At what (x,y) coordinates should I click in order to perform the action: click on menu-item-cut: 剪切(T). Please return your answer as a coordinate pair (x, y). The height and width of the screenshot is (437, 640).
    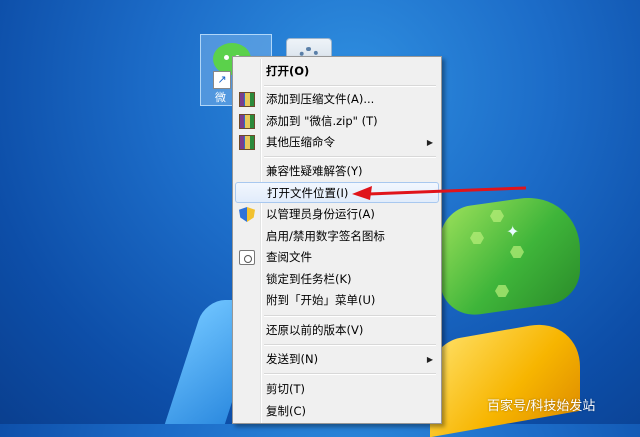
    Looking at the image, I should click on (337, 389).